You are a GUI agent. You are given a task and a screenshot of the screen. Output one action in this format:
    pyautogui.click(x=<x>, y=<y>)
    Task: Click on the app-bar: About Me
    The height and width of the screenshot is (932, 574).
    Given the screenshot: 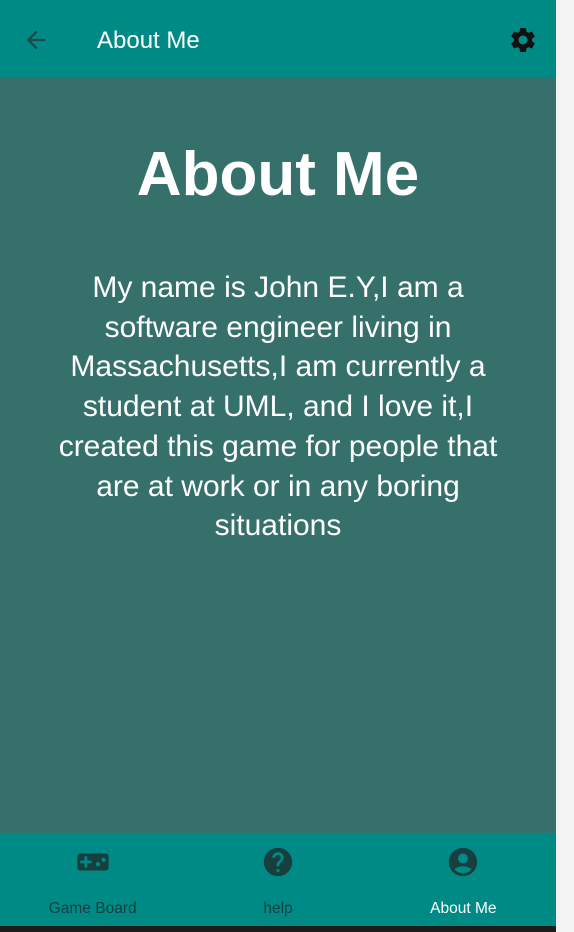 What is the action you would take?
    pyautogui.click(x=278, y=39)
    